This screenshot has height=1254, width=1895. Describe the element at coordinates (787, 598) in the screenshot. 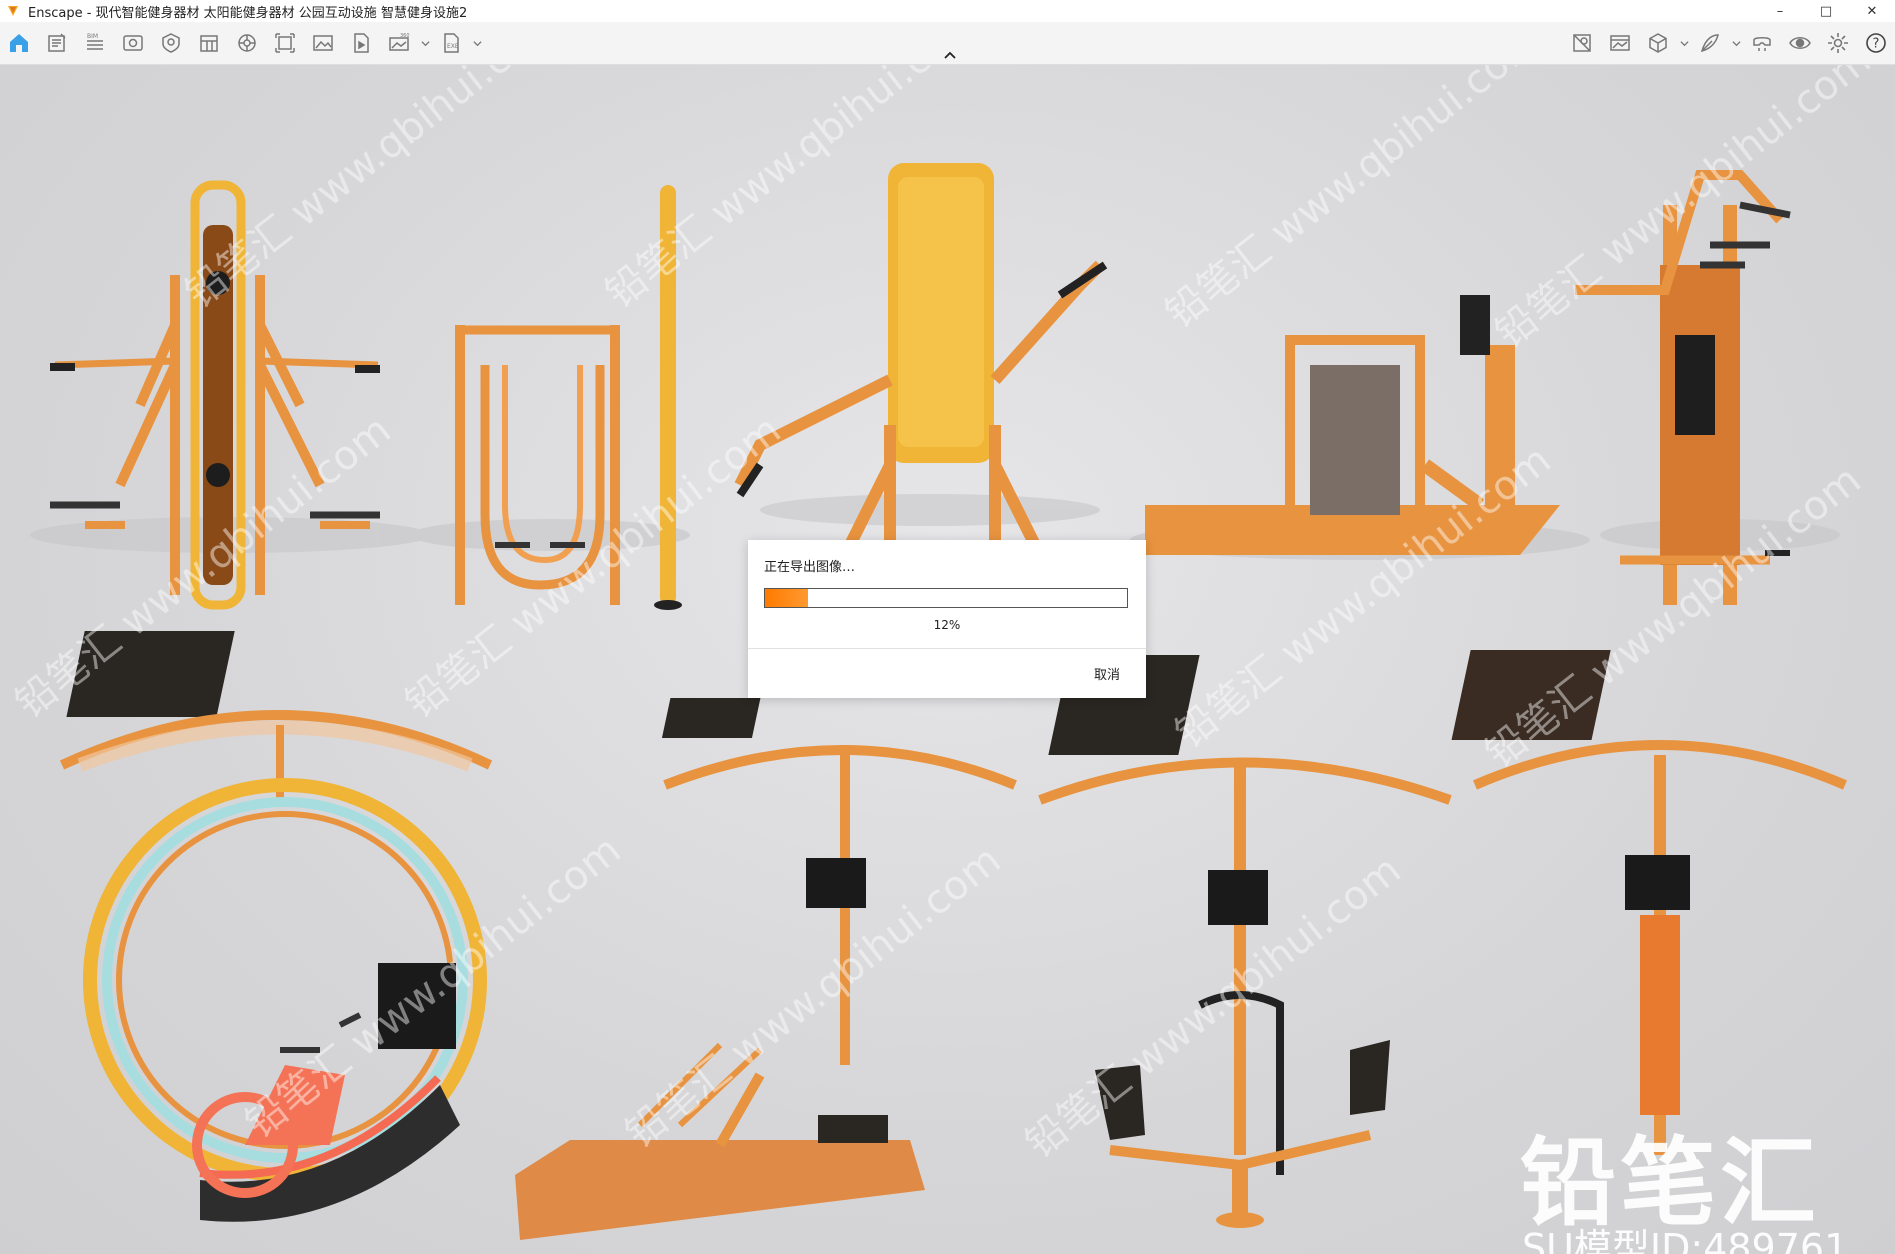

I see `export-progress-fill` at that location.